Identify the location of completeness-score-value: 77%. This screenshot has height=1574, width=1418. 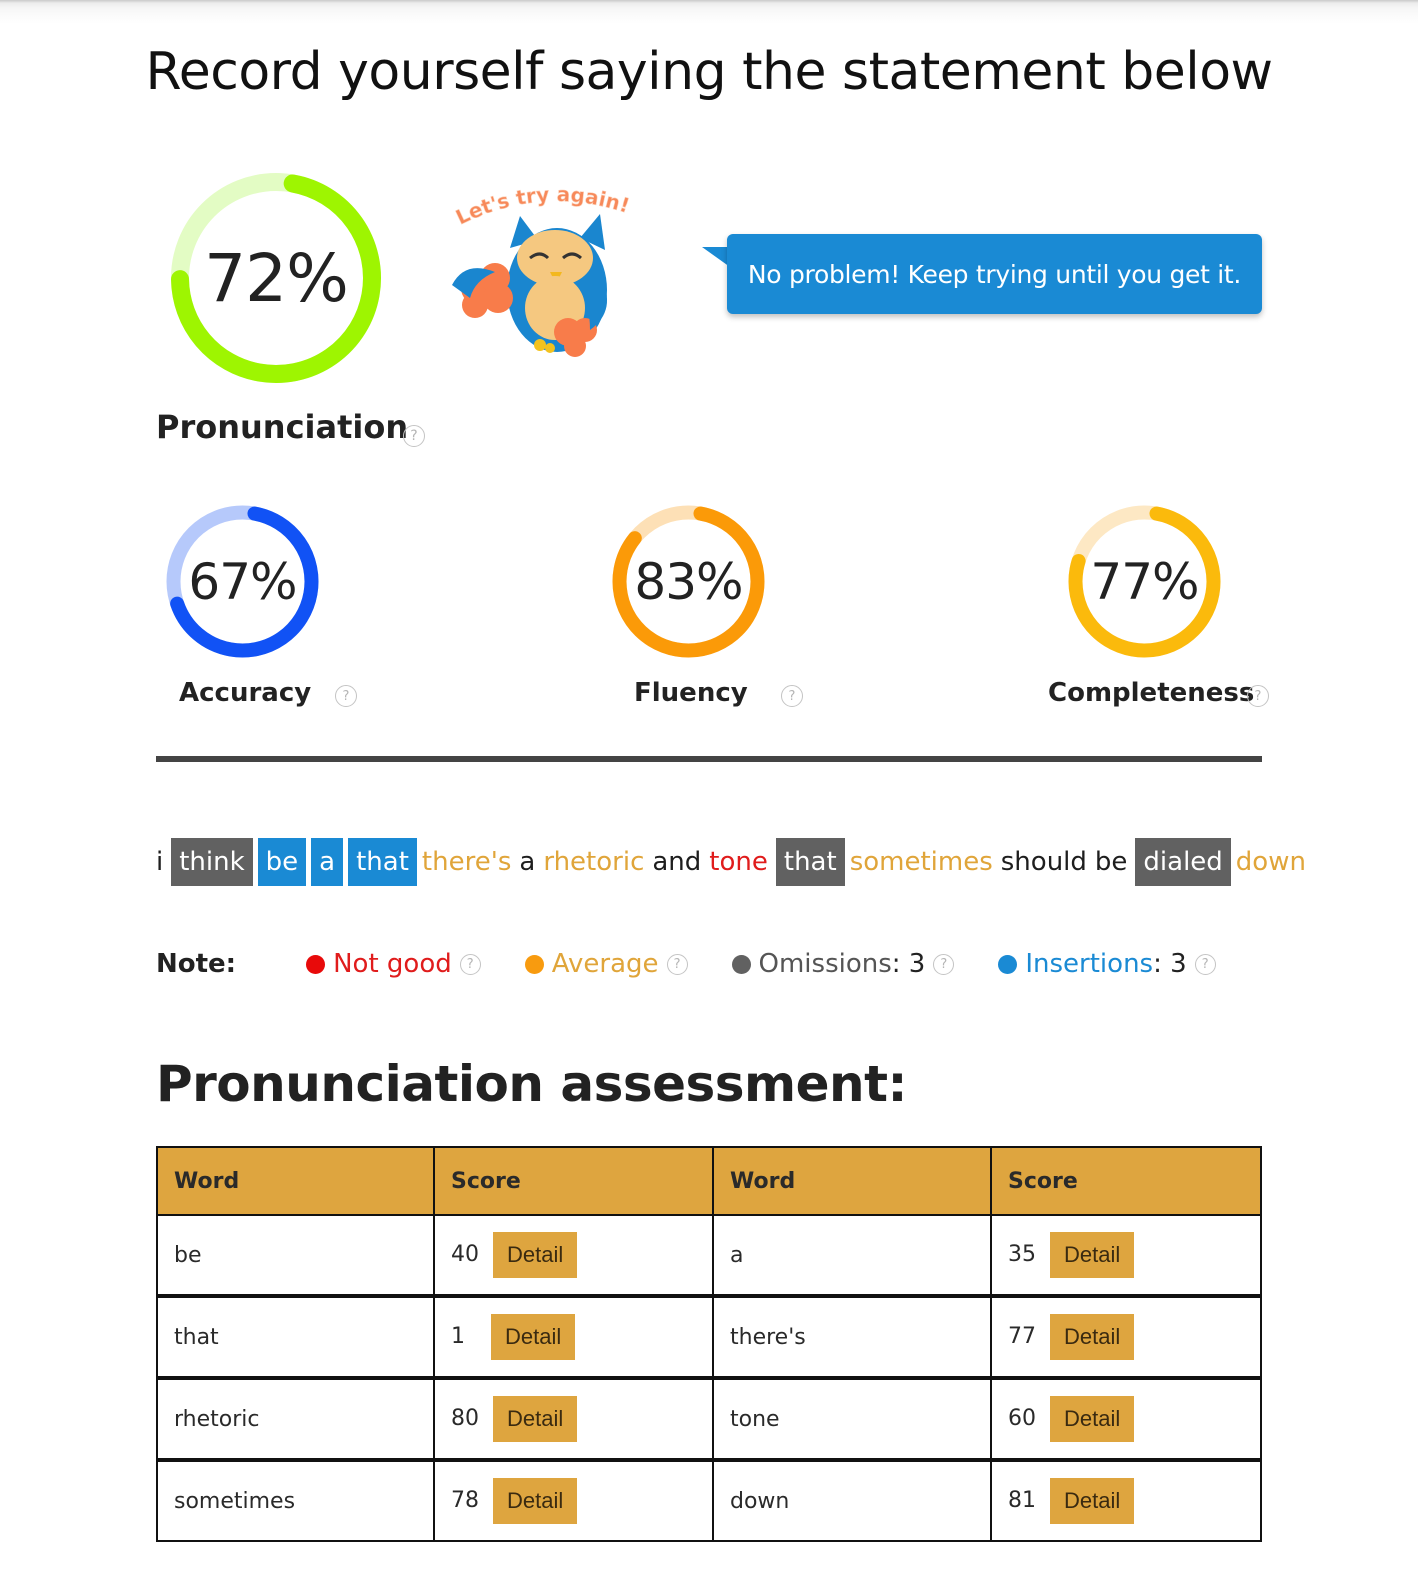
(1144, 581).